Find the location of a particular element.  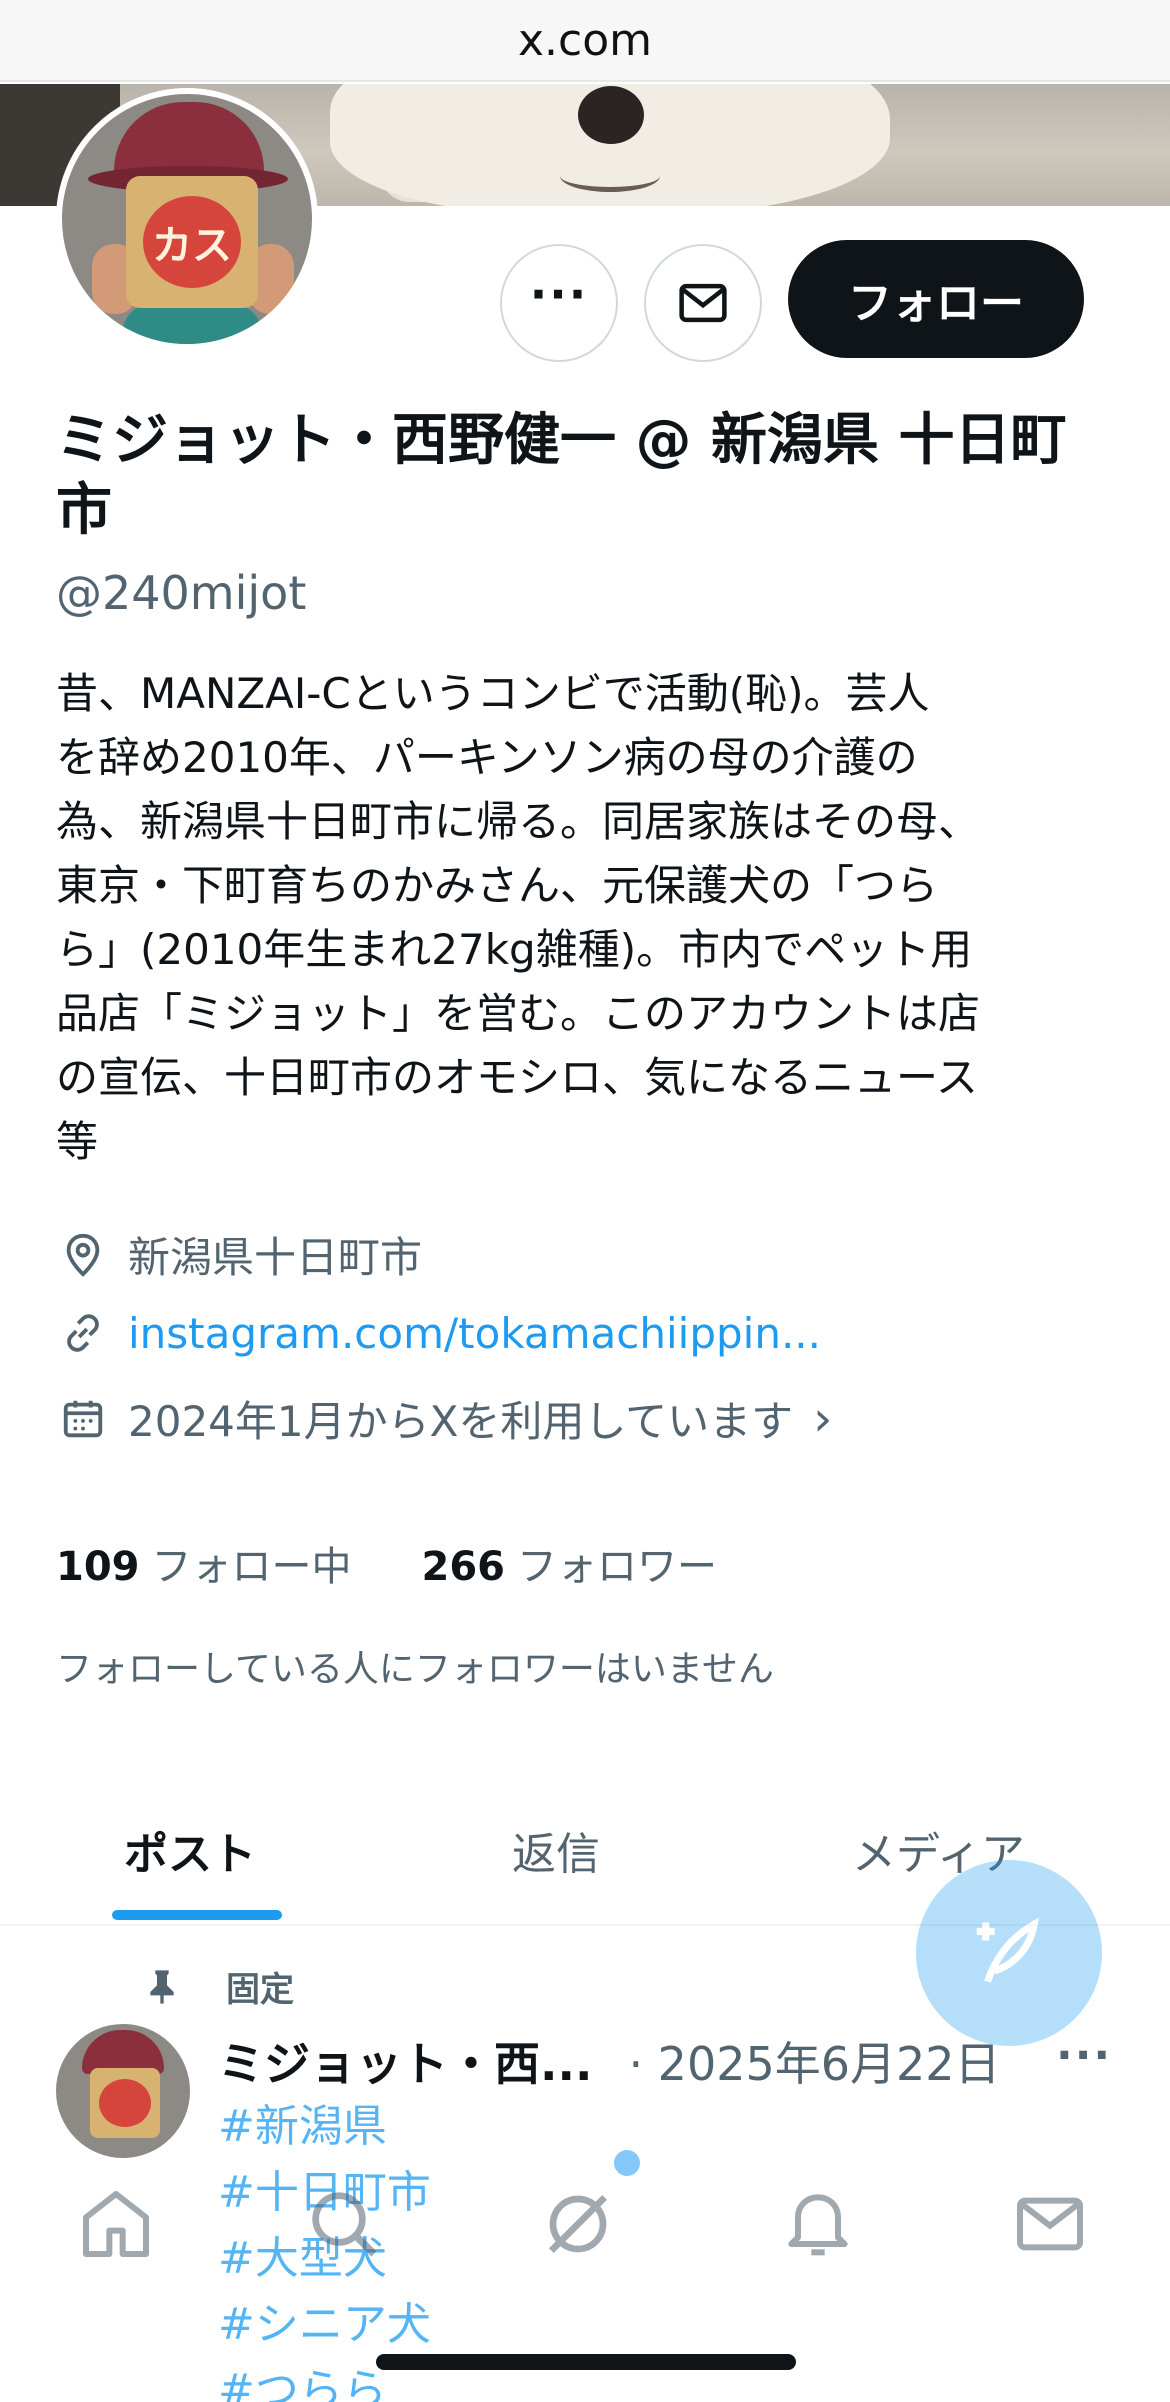

calendar-icon is located at coordinates (83, 1419).